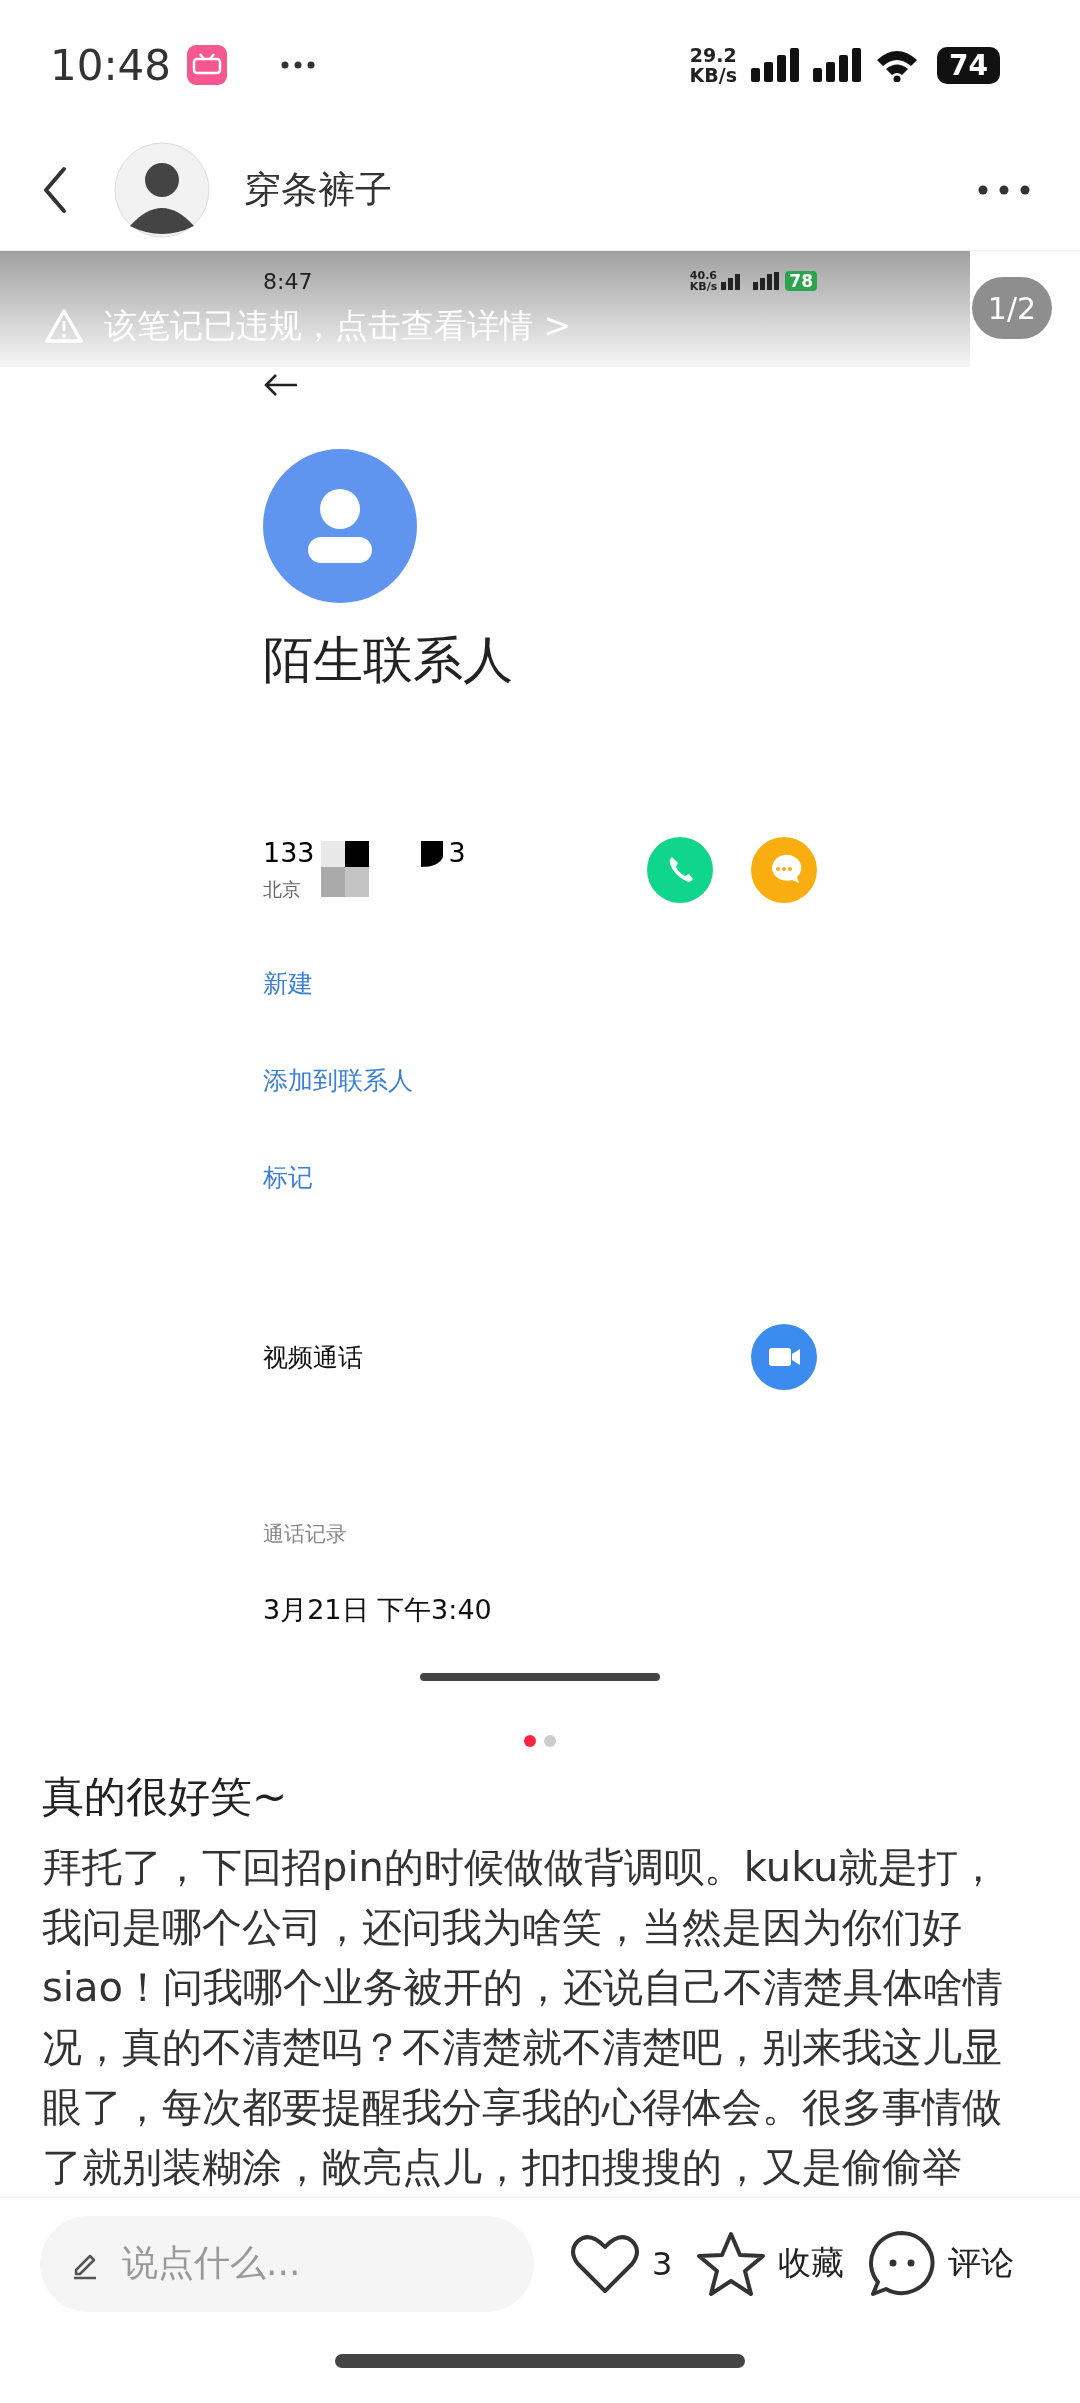 This screenshot has width=1080, height=2403. What do you see at coordinates (662, 2263) in the screenshot?
I see `like-count: 3` at bounding box center [662, 2263].